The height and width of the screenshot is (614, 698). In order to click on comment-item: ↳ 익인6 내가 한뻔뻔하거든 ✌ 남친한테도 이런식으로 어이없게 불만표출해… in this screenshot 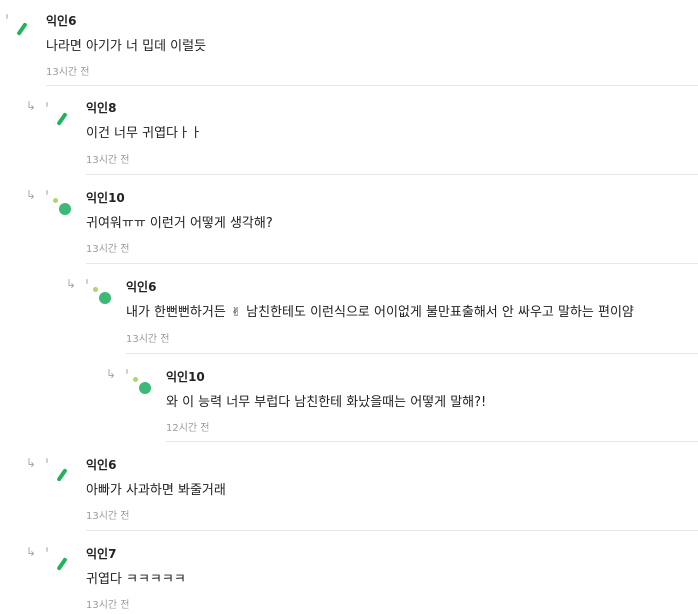, I will do `click(349, 309)`.